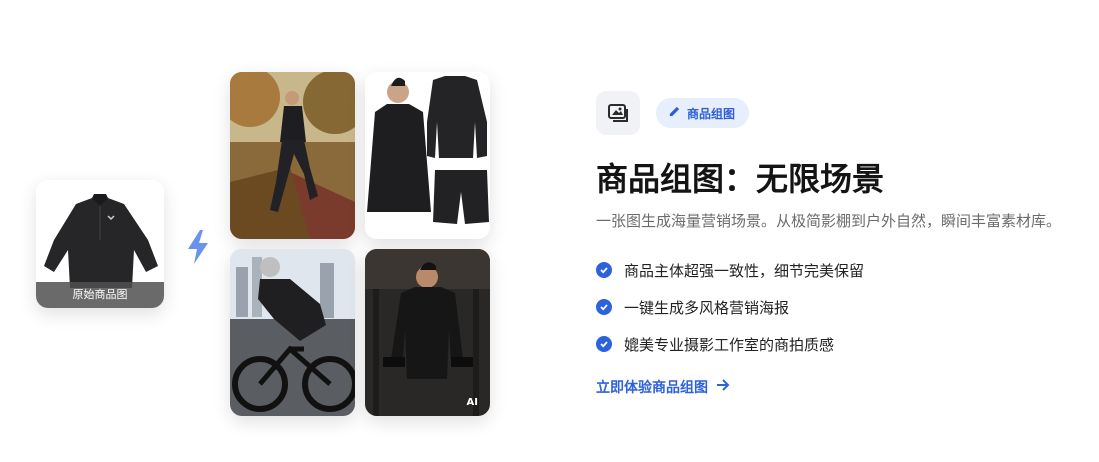  I want to click on arrow-right-icon, so click(723, 387).